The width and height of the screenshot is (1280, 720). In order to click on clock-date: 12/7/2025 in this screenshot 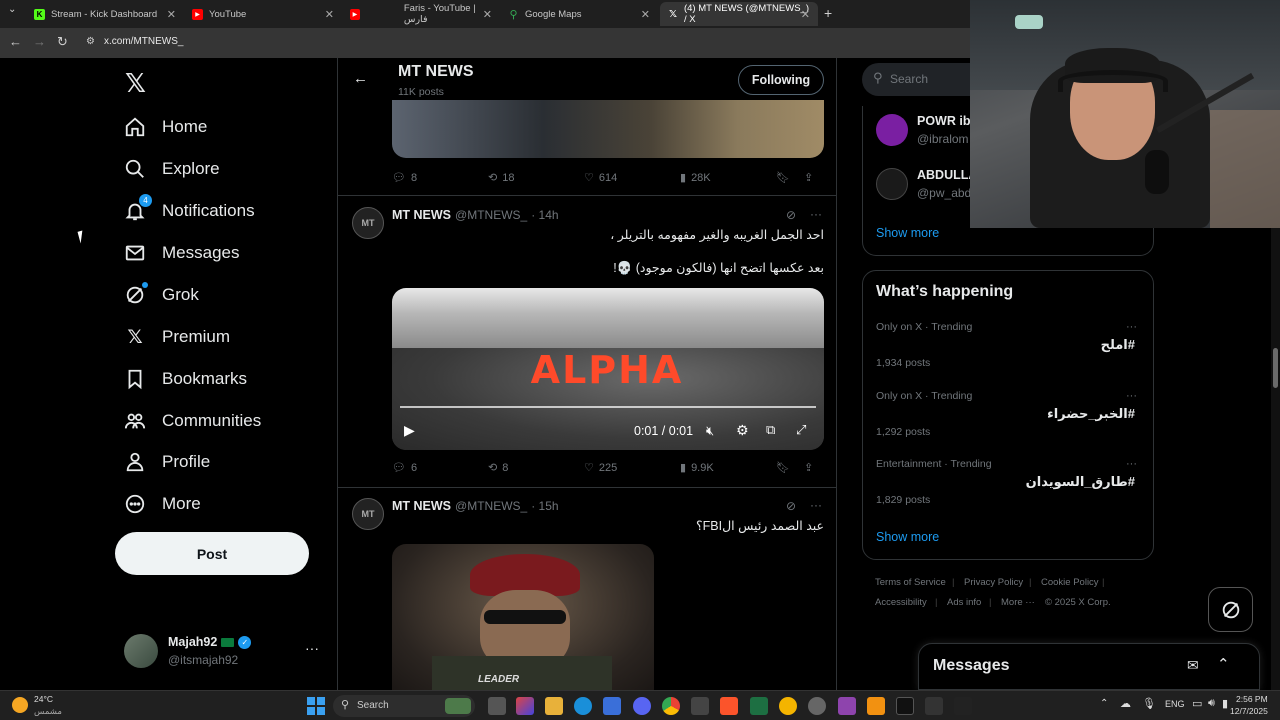, I will do `click(1249, 711)`.